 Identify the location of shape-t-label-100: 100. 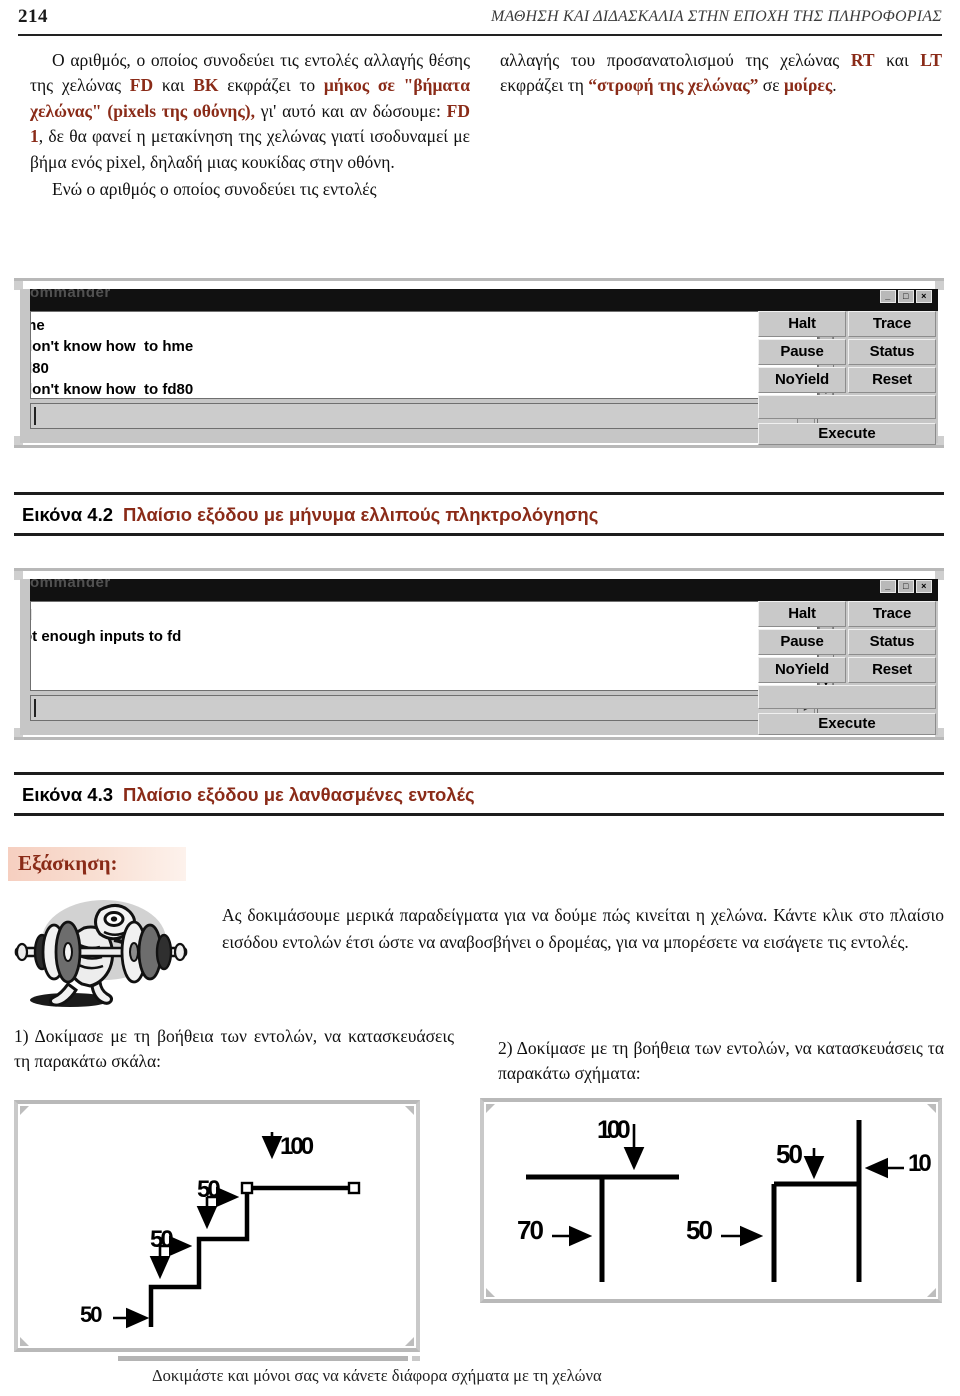
(614, 1130).